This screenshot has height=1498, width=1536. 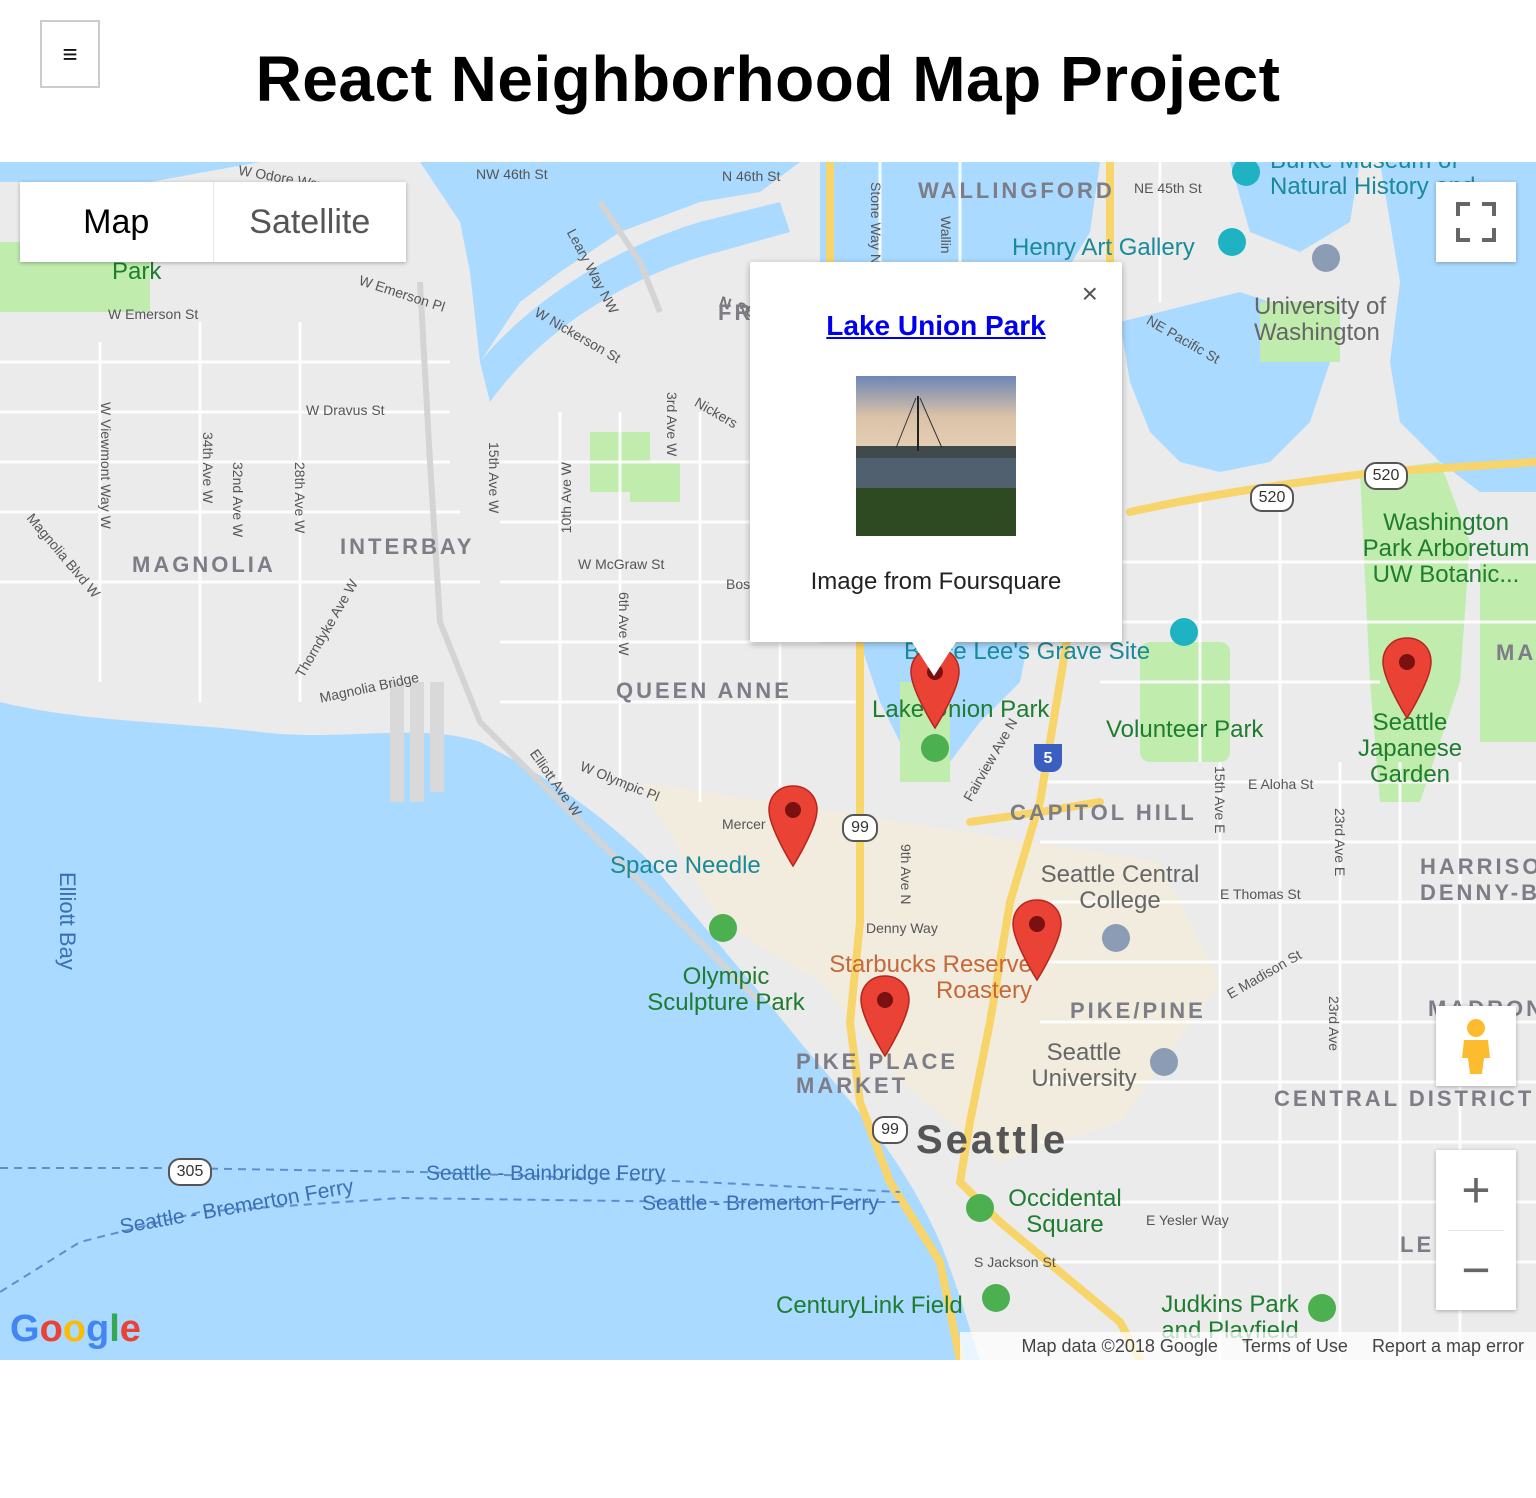 I want to click on map-data-text: Map data ©2018 Google, so click(x=1119, y=1345).